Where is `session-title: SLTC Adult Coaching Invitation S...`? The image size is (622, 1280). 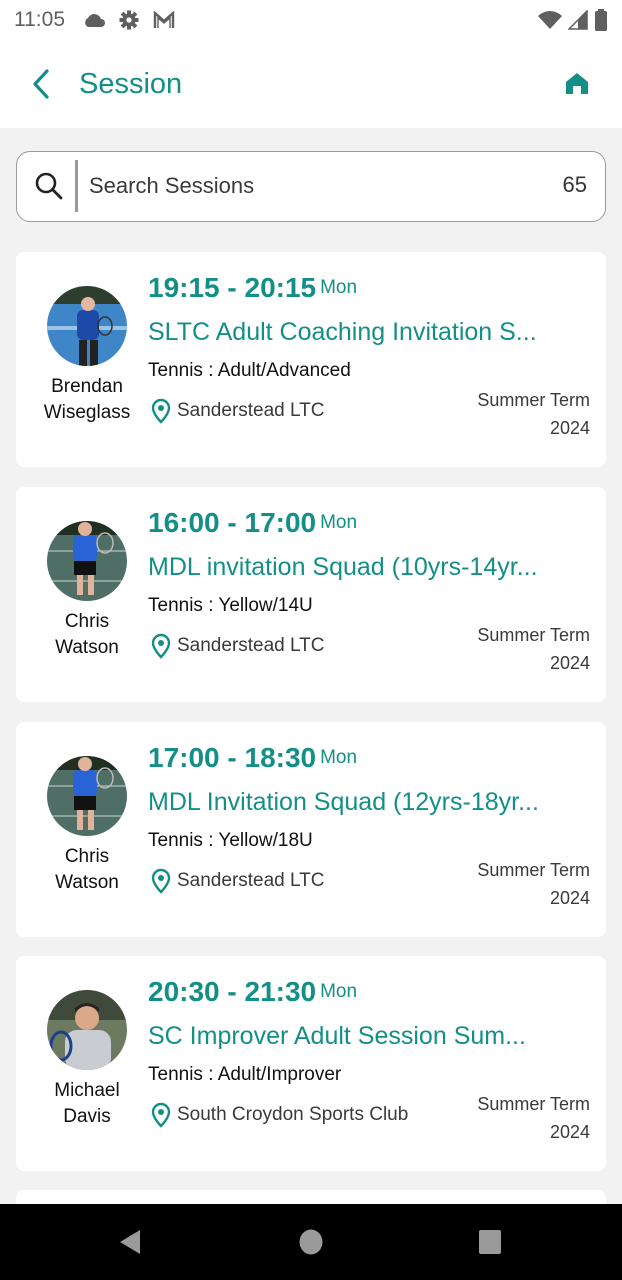 session-title: SLTC Adult Coaching Invitation S... is located at coordinates (342, 332).